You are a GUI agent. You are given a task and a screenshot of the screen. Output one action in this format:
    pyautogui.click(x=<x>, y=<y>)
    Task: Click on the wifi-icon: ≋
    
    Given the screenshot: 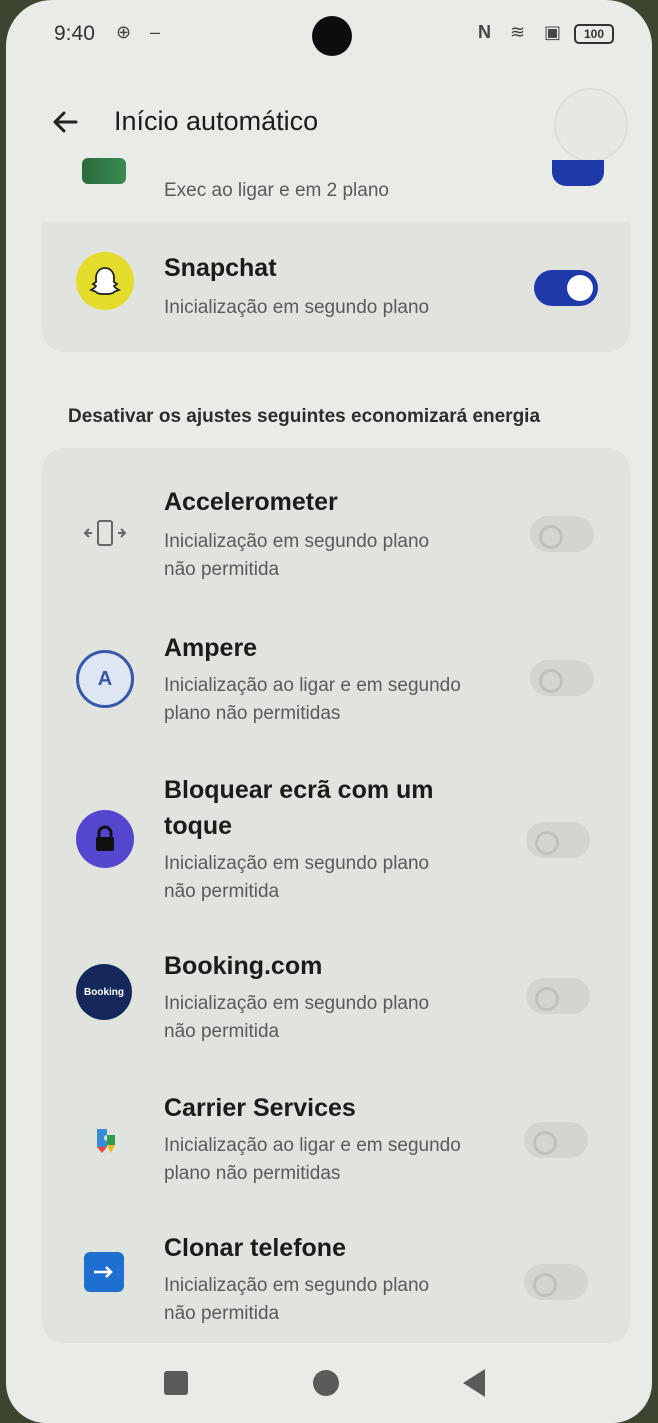 What is the action you would take?
    pyautogui.click(x=518, y=32)
    